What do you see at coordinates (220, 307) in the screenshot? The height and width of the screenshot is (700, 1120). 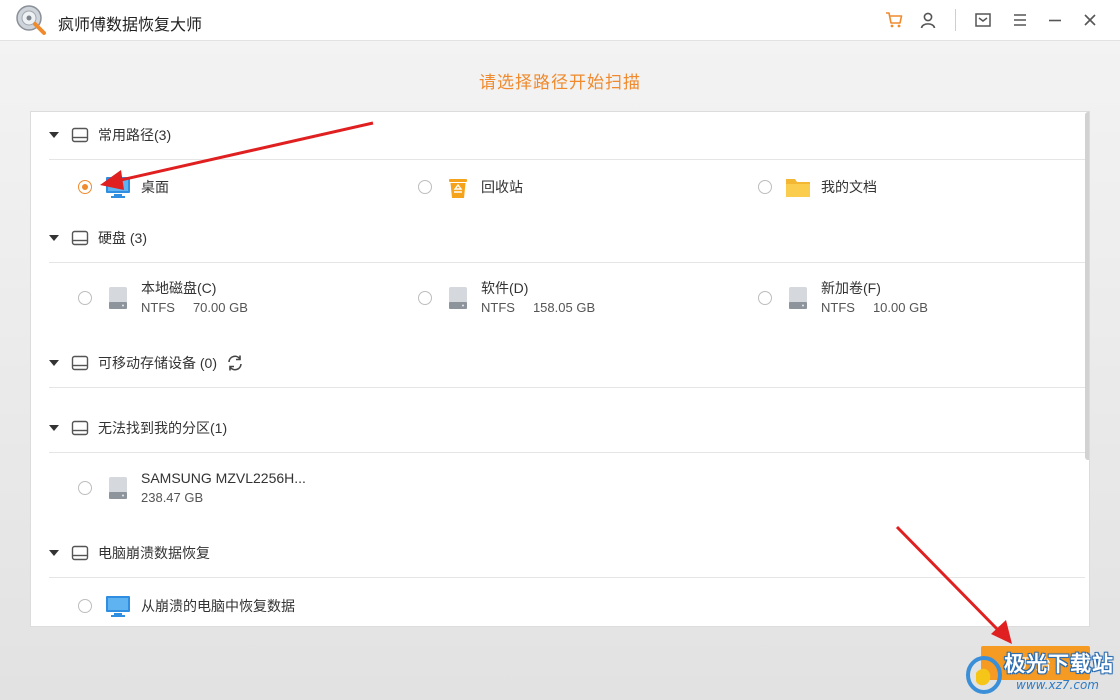 I see `disk-size: 70.00 GB` at bounding box center [220, 307].